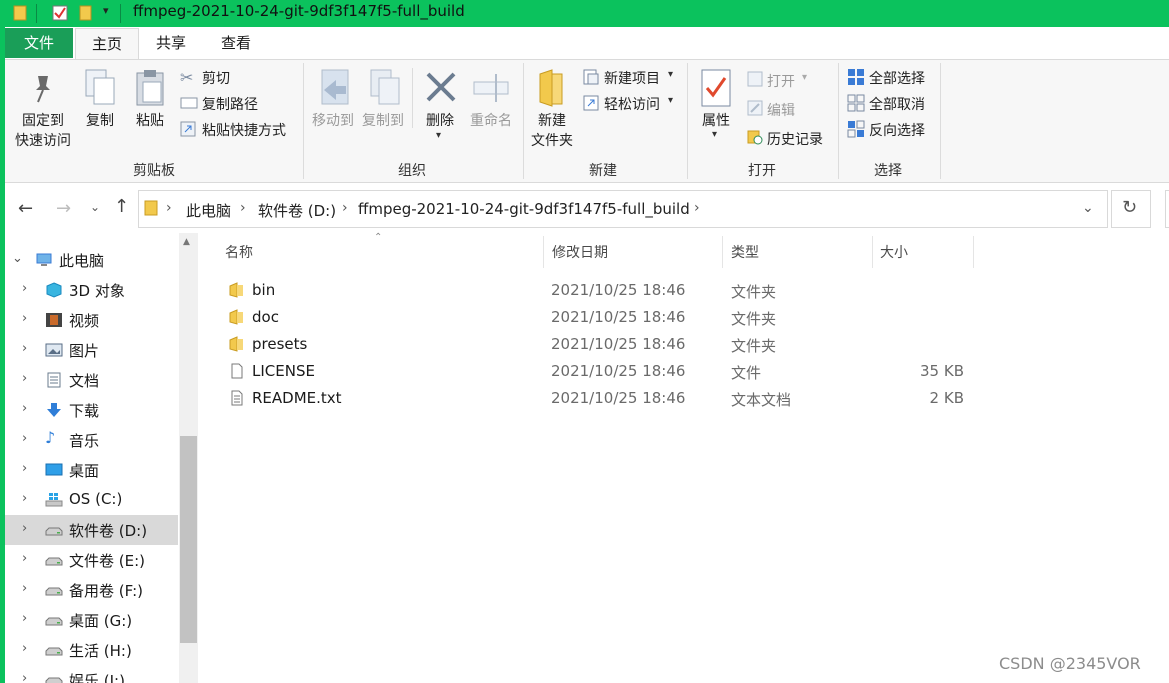 This screenshot has height=683, width=1169. I want to click on nav-item-drive-f: › 备用卷 (F:), so click(91, 590).